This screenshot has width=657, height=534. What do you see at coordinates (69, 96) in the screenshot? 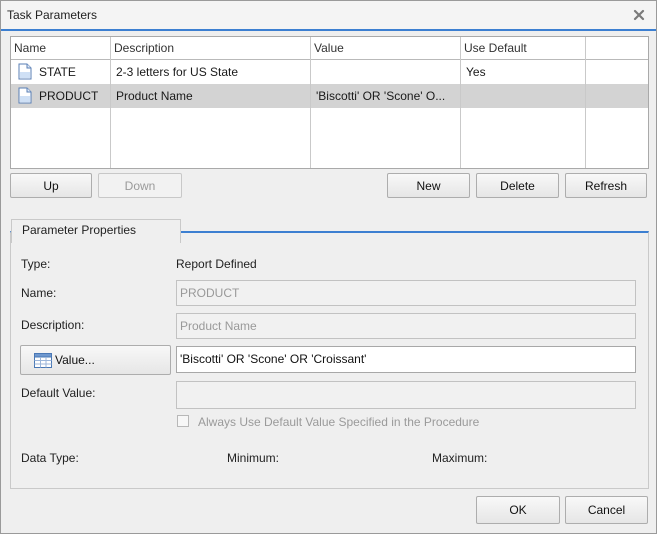
I see `row-name: PRODUCT` at bounding box center [69, 96].